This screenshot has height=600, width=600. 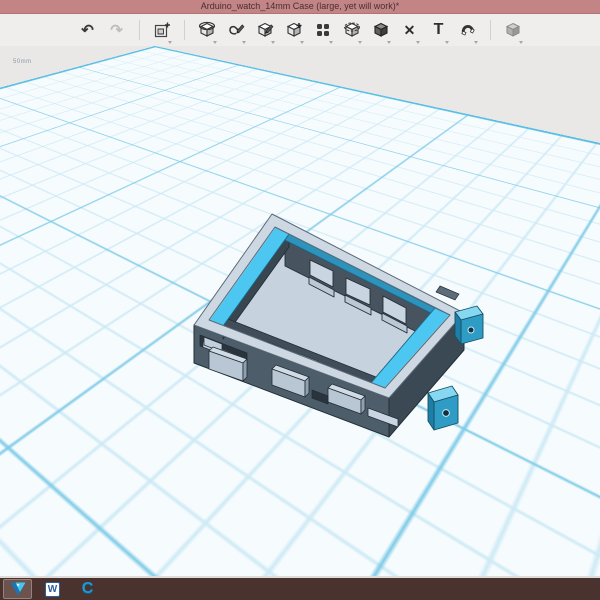 I want to click on delete-button: ✕, so click(x=410, y=30).